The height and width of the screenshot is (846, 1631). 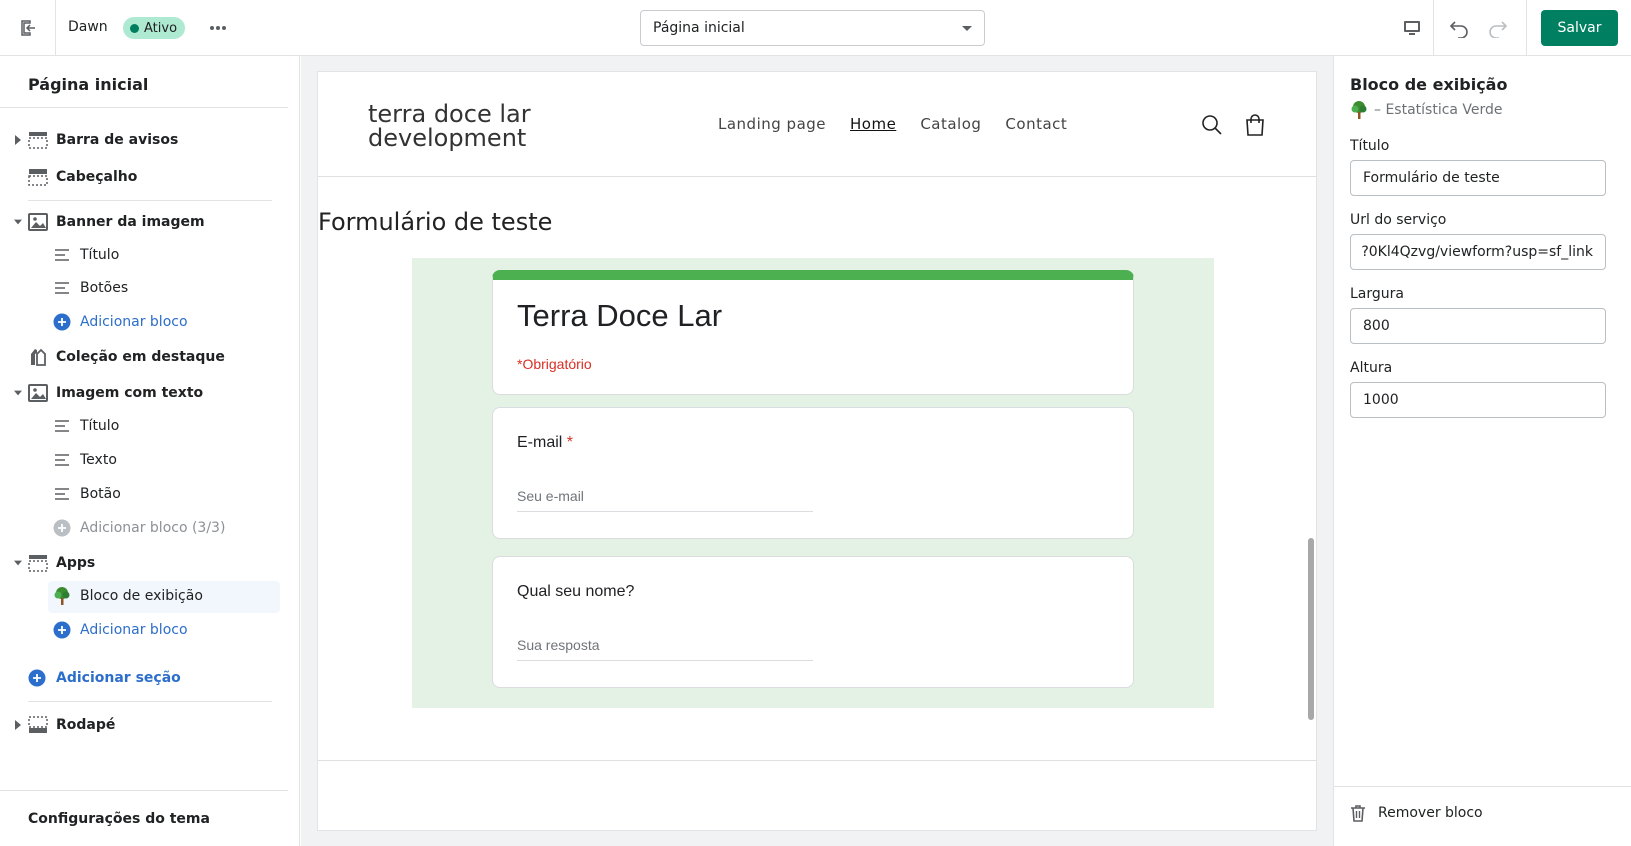 I want to click on search-icon, so click(x=1212, y=125).